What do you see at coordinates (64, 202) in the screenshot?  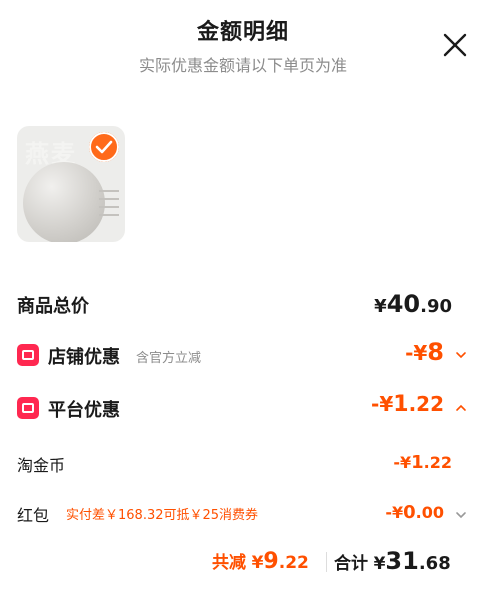 I see `product-ball-graphic` at bounding box center [64, 202].